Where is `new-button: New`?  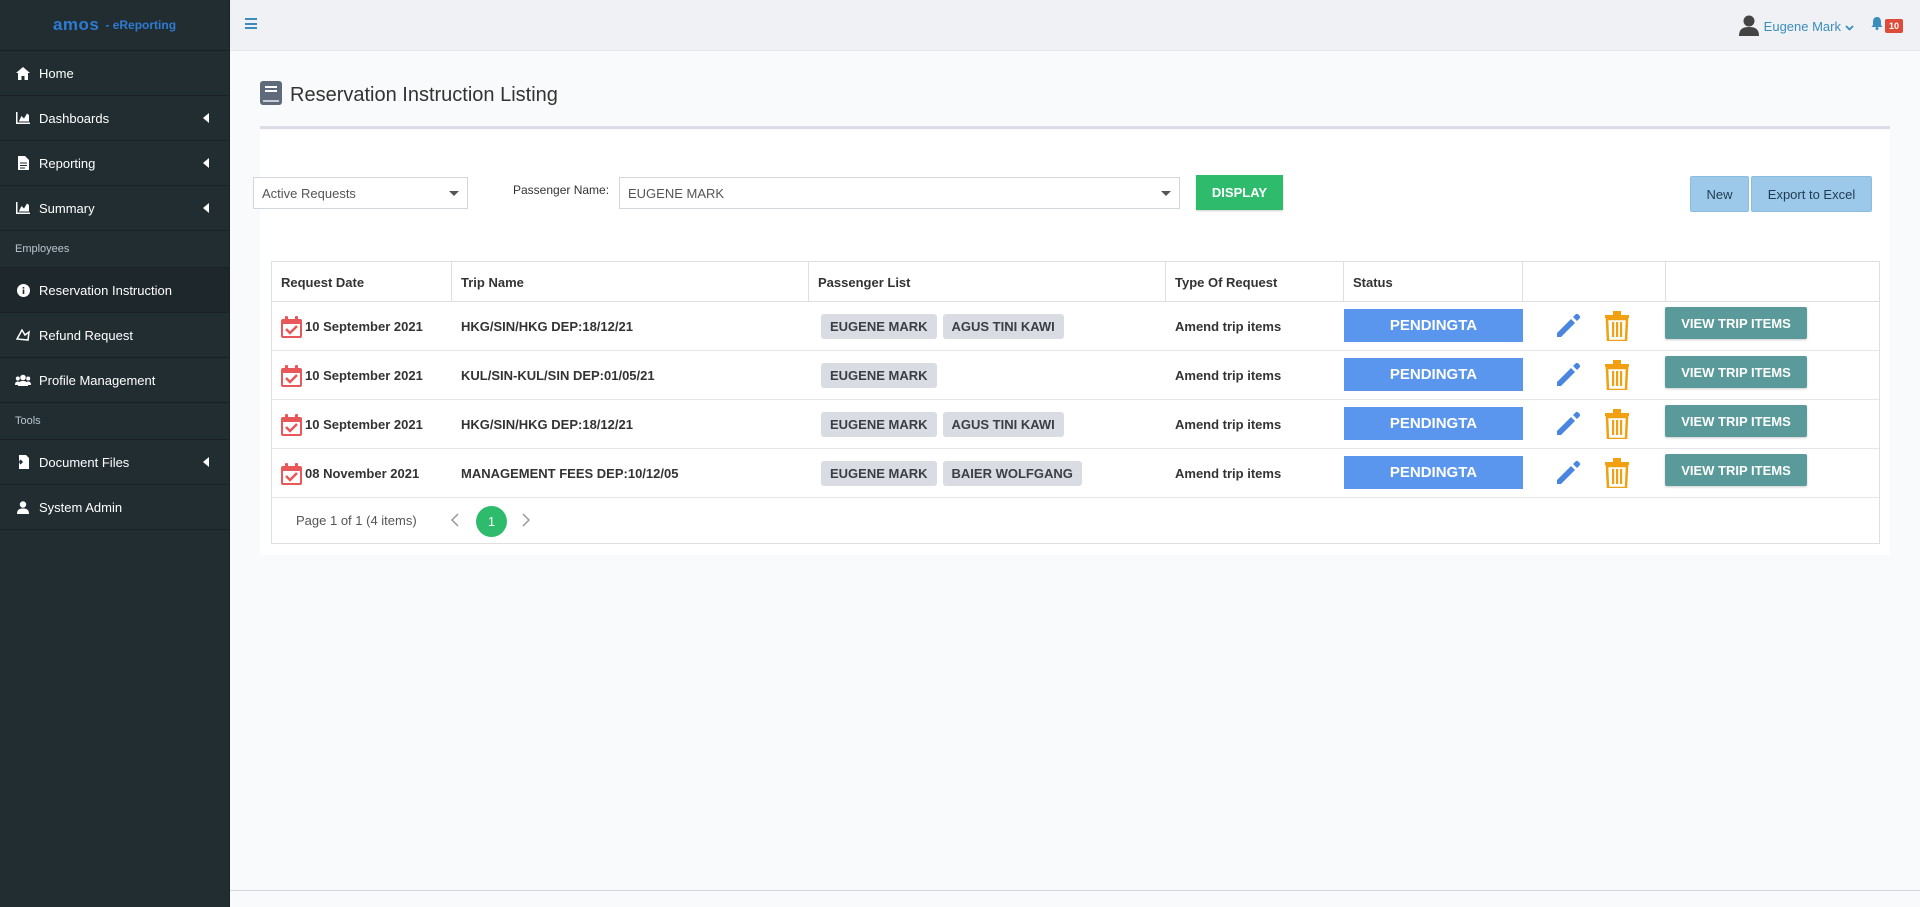
new-button: New is located at coordinates (1719, 194).